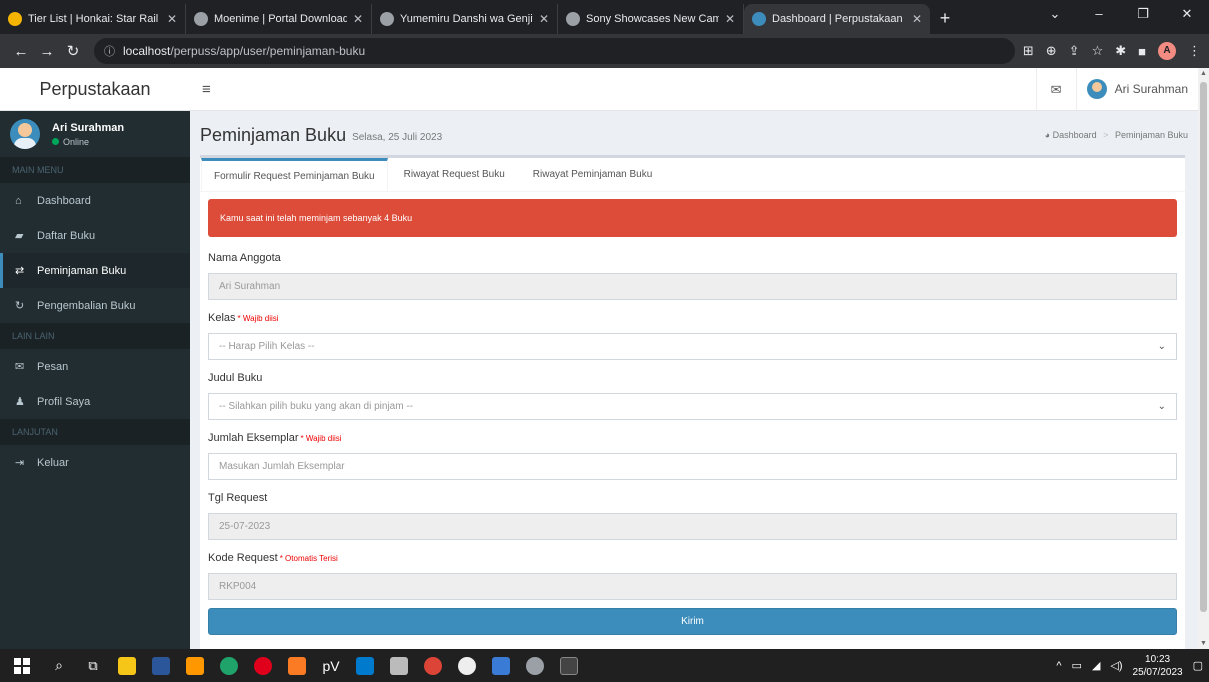 The image size is (1209, 682). Describe the element at coordinates (692, 466) in the screenshot. I see `jumlah-input: Masukan Jumlah Eksemplar` at that location.